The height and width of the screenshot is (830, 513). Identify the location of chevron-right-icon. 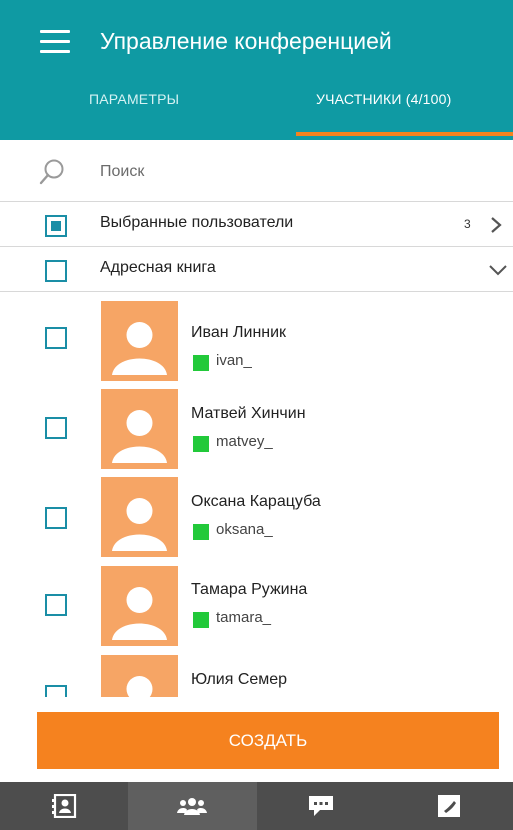
(496, 225).